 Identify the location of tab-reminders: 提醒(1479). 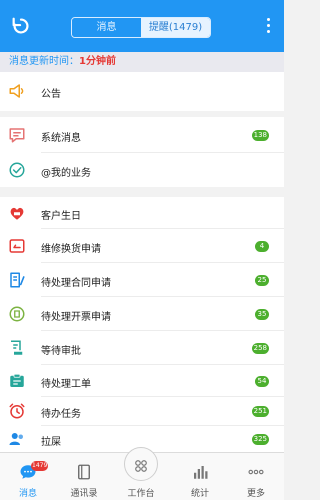
(175, 27).